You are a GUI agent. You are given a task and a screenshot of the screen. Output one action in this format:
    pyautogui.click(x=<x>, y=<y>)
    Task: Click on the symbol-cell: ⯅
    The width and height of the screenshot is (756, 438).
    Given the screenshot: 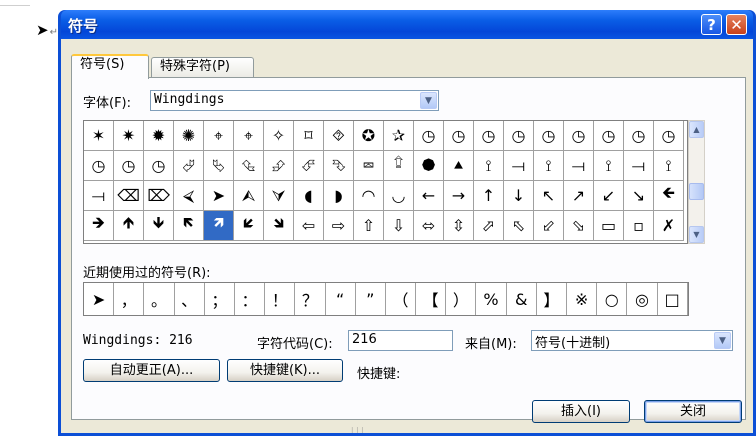 What is the action you would take?
    pyautogui.click(x=459, y=166)
    